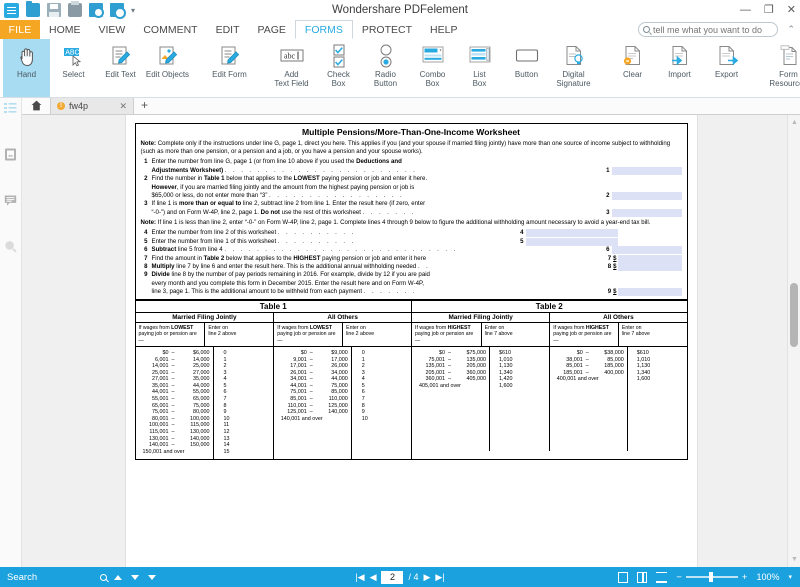  Describe the element at coordinates (10, 109) in the screenshot. I see `bookmarks-panel-icon` at that location.